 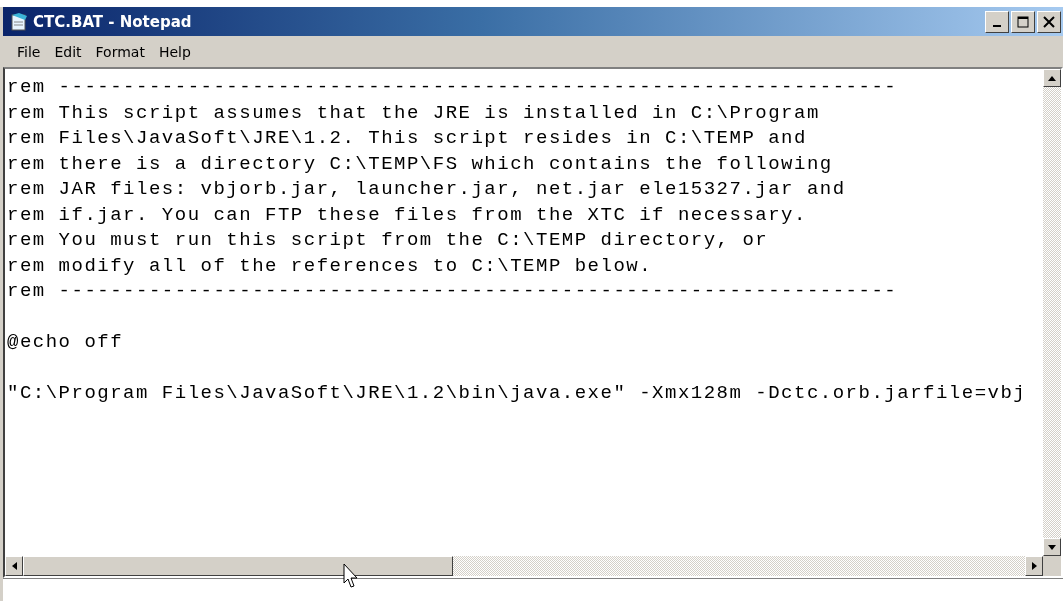 I want to click on menu-item: Edit, so click(x=68, y=51).